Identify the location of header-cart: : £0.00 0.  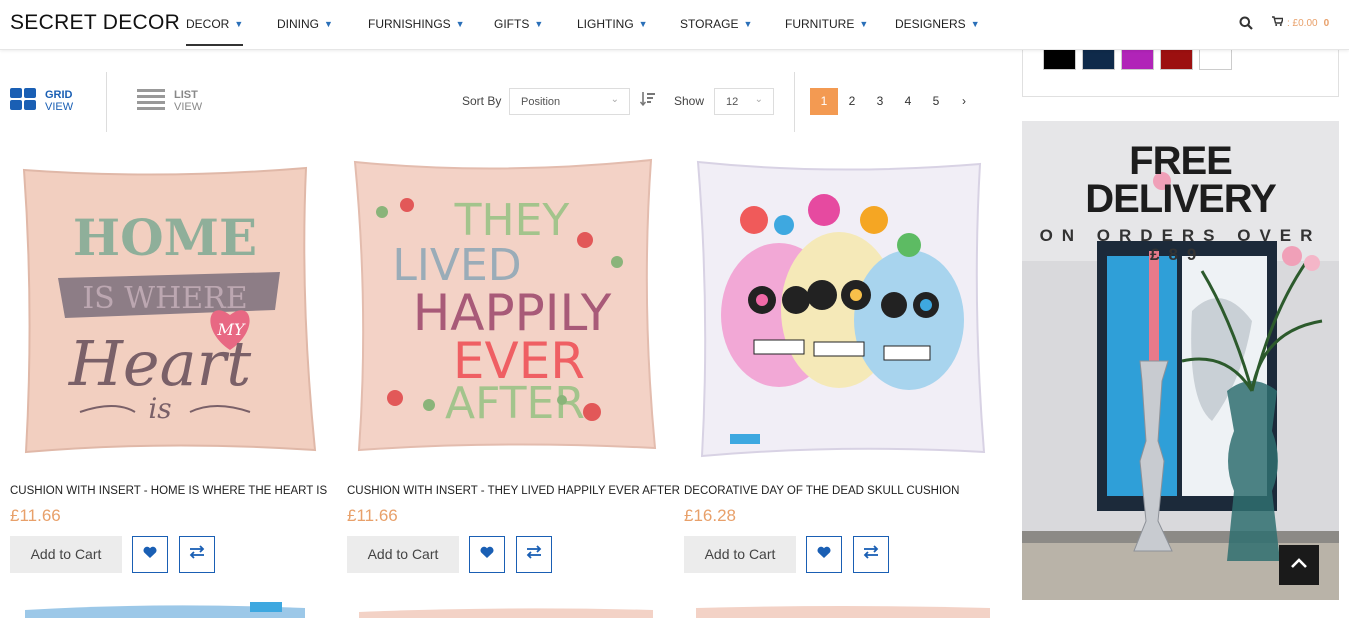
(1300, 22).